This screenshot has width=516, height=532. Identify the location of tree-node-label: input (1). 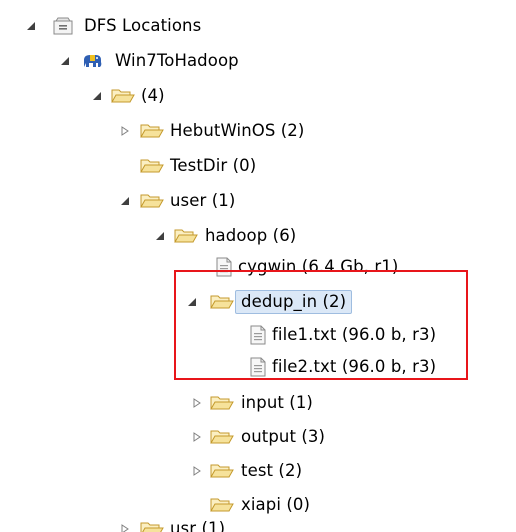
(277, 402).